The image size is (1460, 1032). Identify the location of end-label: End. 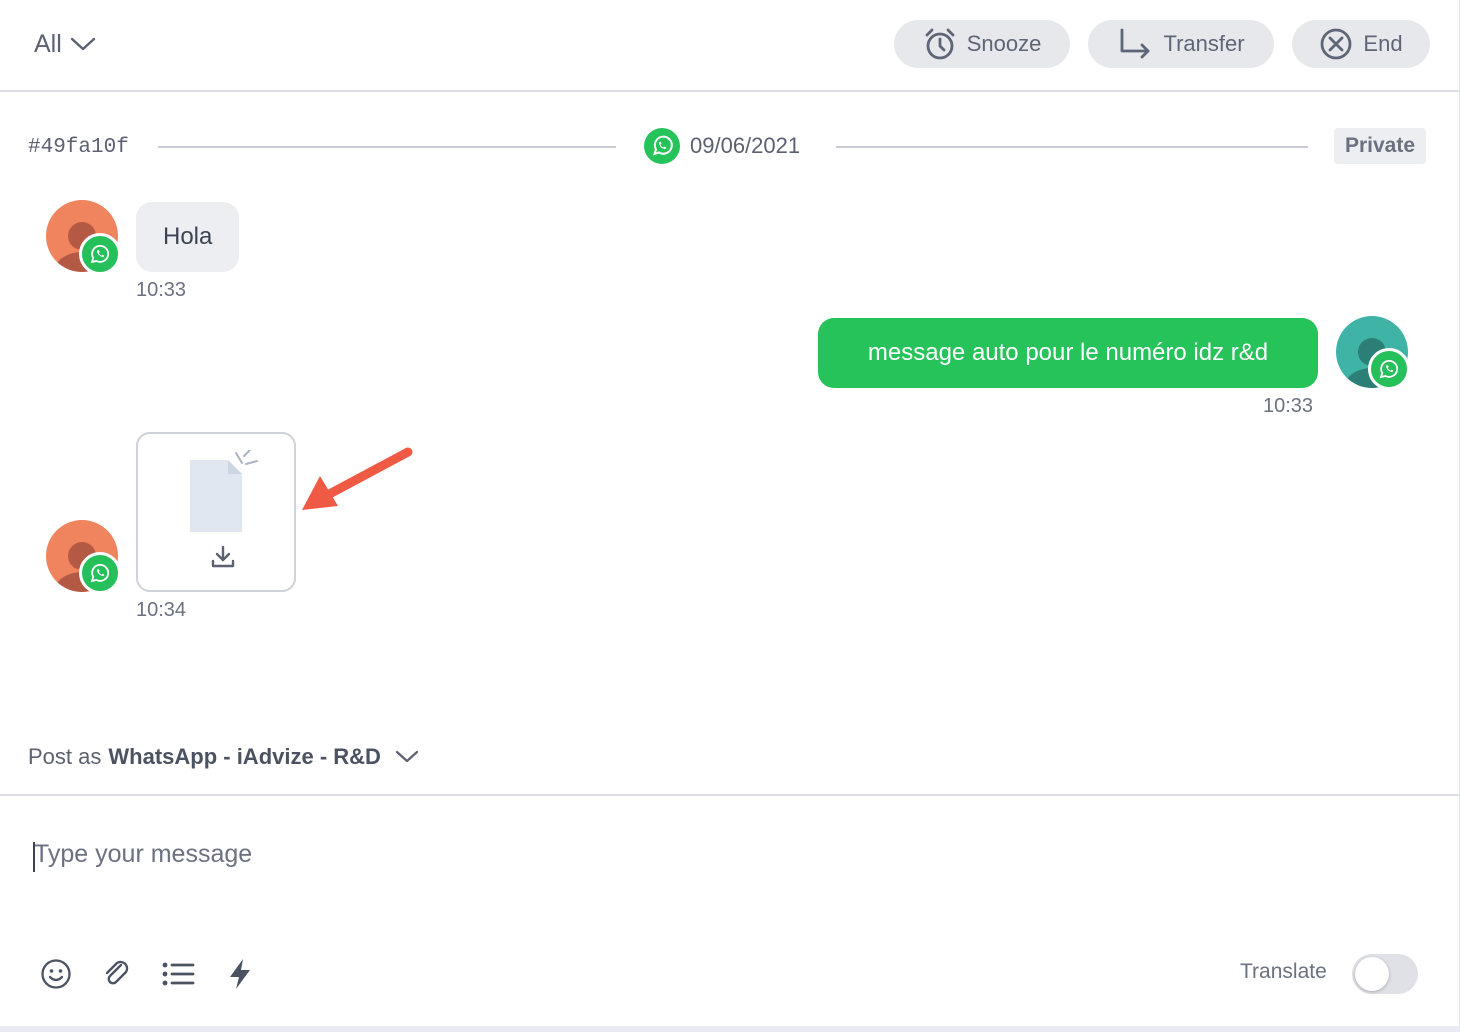
(1383, 43).